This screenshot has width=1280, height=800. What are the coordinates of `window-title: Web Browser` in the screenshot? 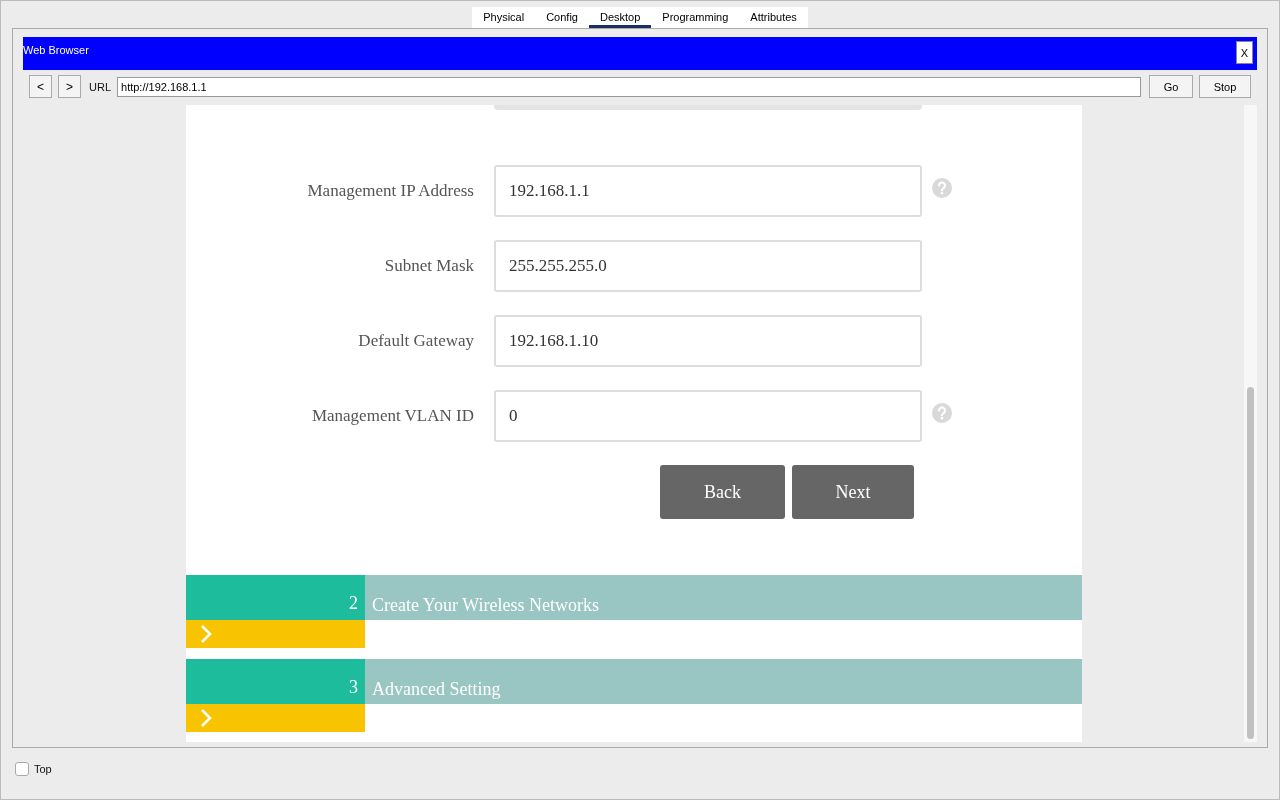 It's located at (56, 50).